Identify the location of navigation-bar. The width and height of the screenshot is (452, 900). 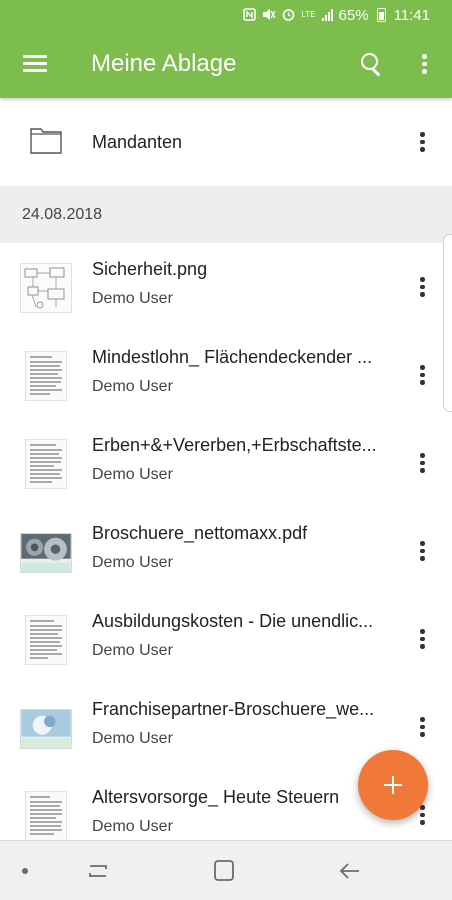
(226, 870).